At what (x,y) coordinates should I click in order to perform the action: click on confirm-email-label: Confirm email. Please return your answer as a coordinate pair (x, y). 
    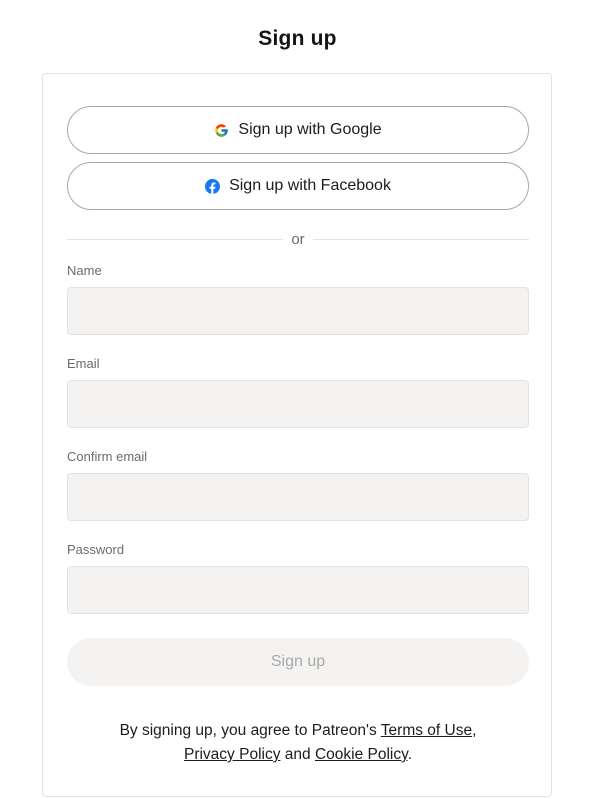
    Looking at the image, I should click on (107, 456).